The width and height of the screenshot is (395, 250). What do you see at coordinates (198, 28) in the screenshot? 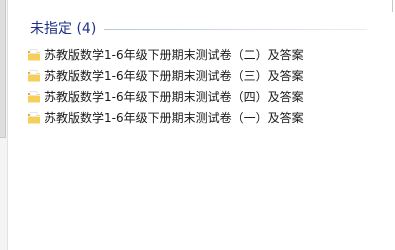
I see `group-header: 未指定 (4)` at bounding box center [198, 28].